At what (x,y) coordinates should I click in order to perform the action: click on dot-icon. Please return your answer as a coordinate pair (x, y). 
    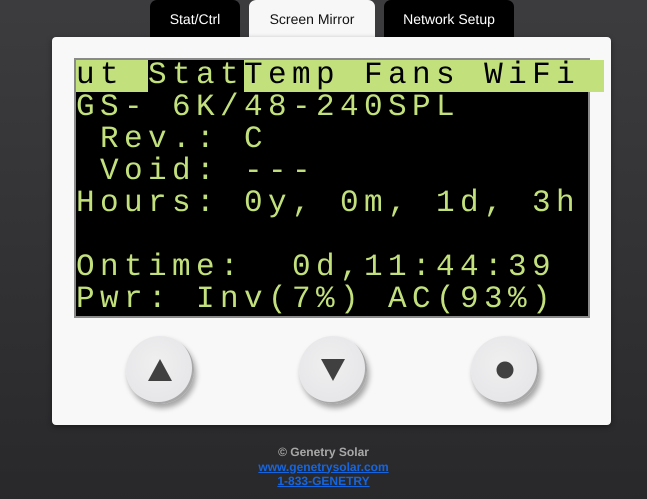
    Looking at the image, I should click on (505, 370).